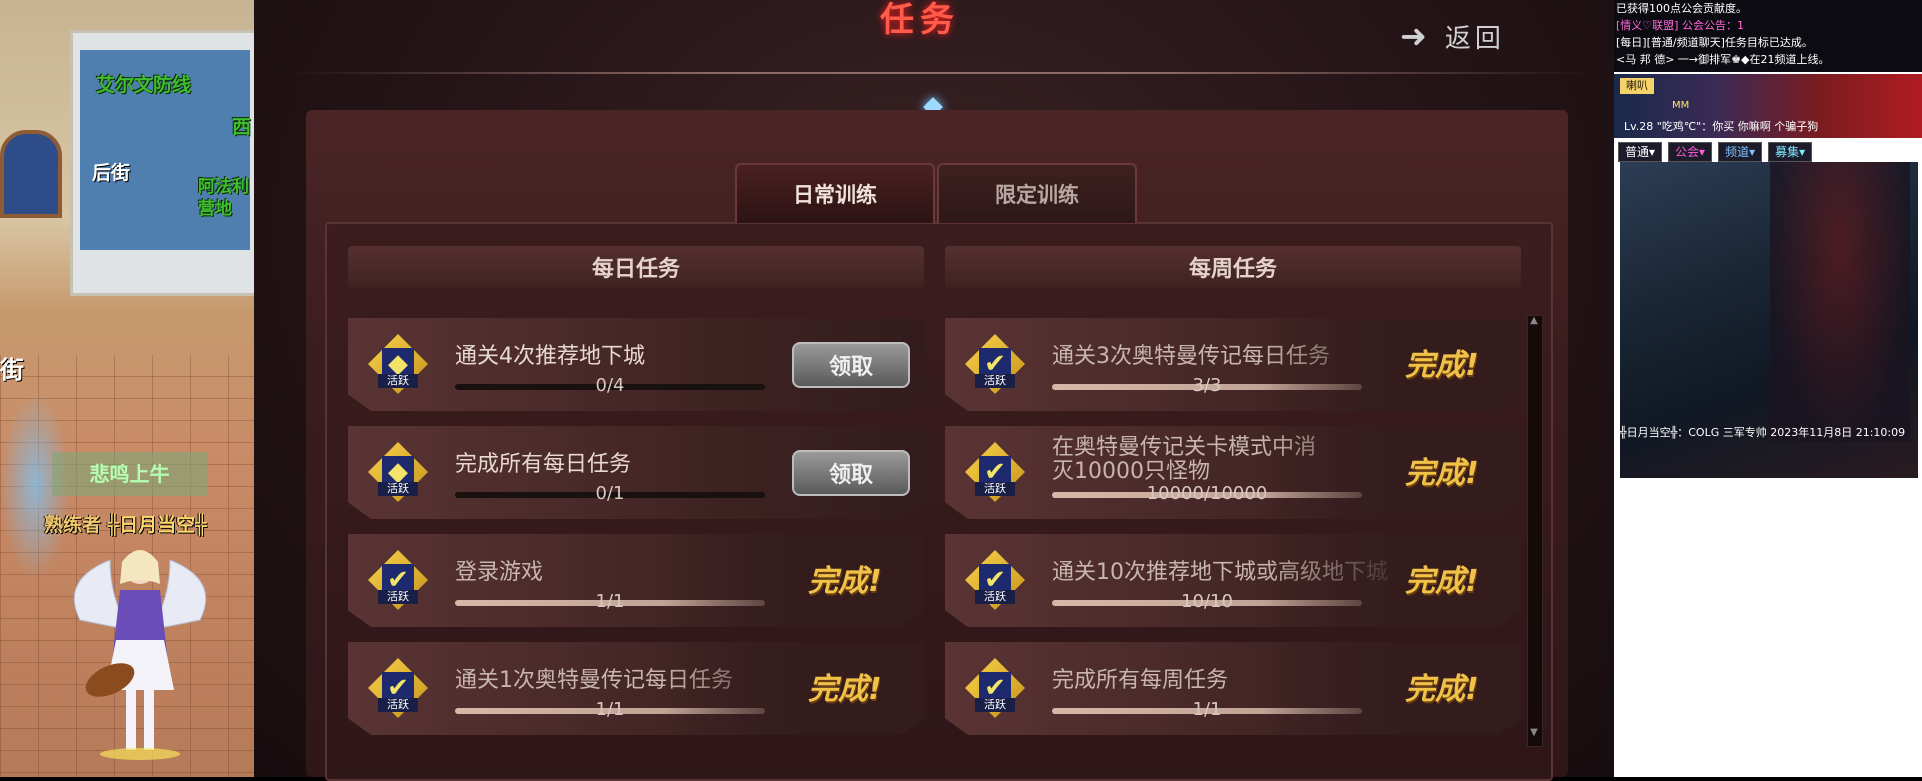 The width and height of the screenshot is (1922, 781). What do you see at coordinates (398, 364) in the screenshot?
I see `dungeon-ticket-icon: ◆ 活跃` at bounding box center [398, 364].